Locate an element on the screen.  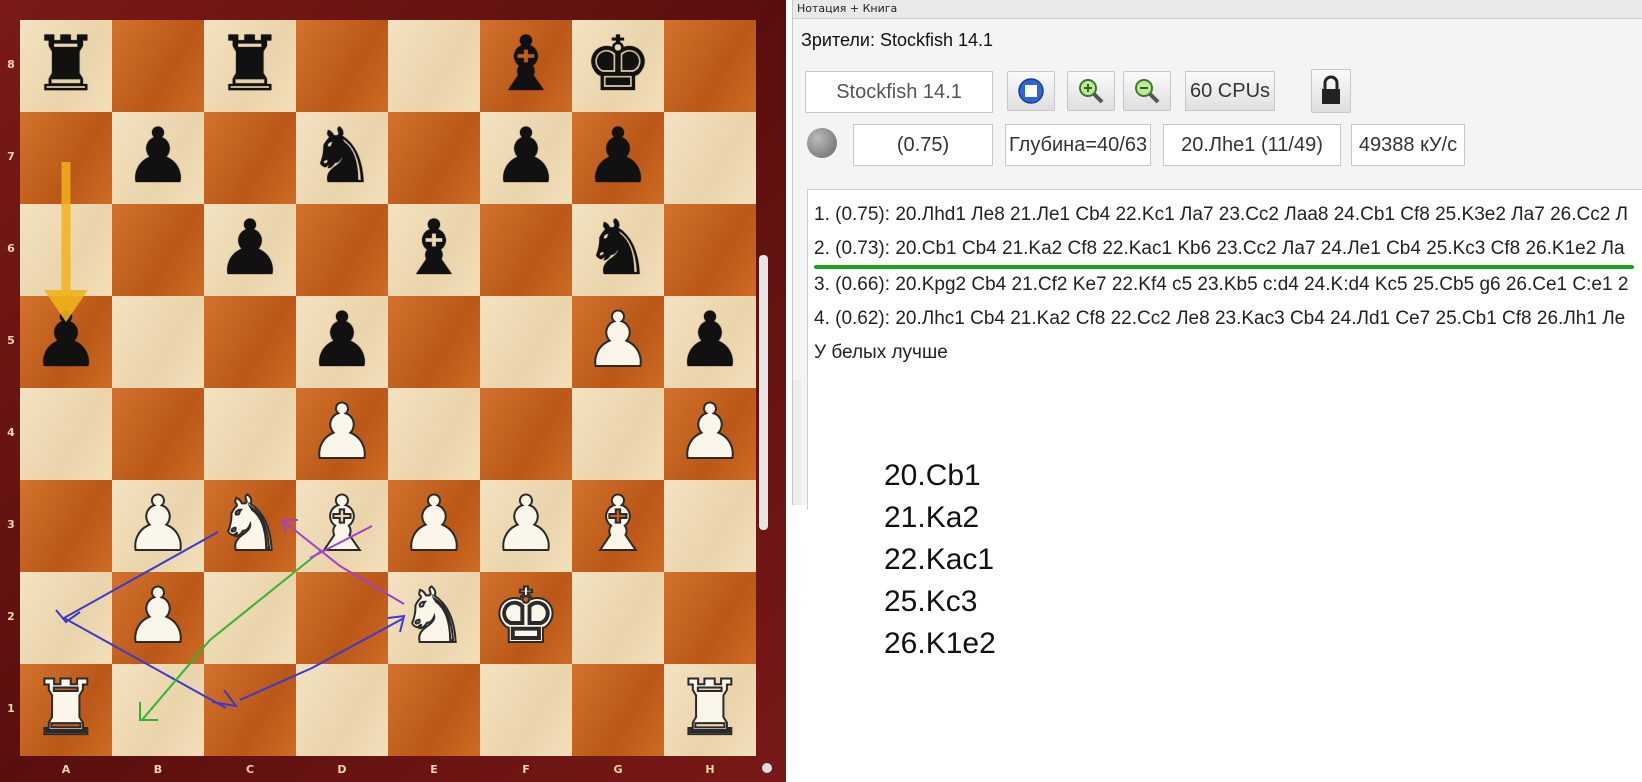
rank-label: 1 is located at coordinates (11, 708).